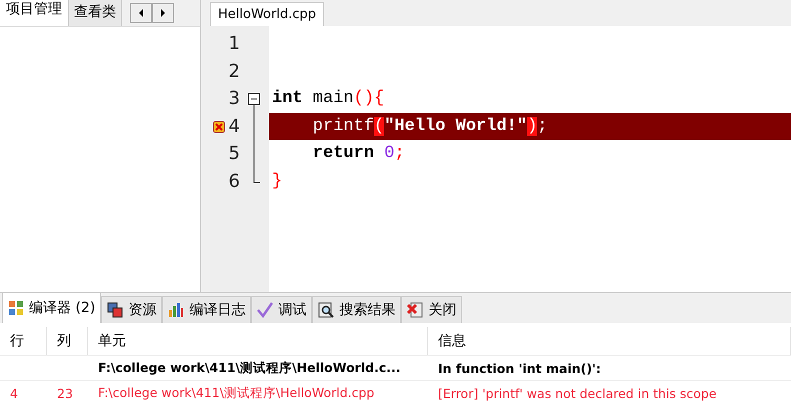  I want to click on left-triangle-icon, so click(141, 13).